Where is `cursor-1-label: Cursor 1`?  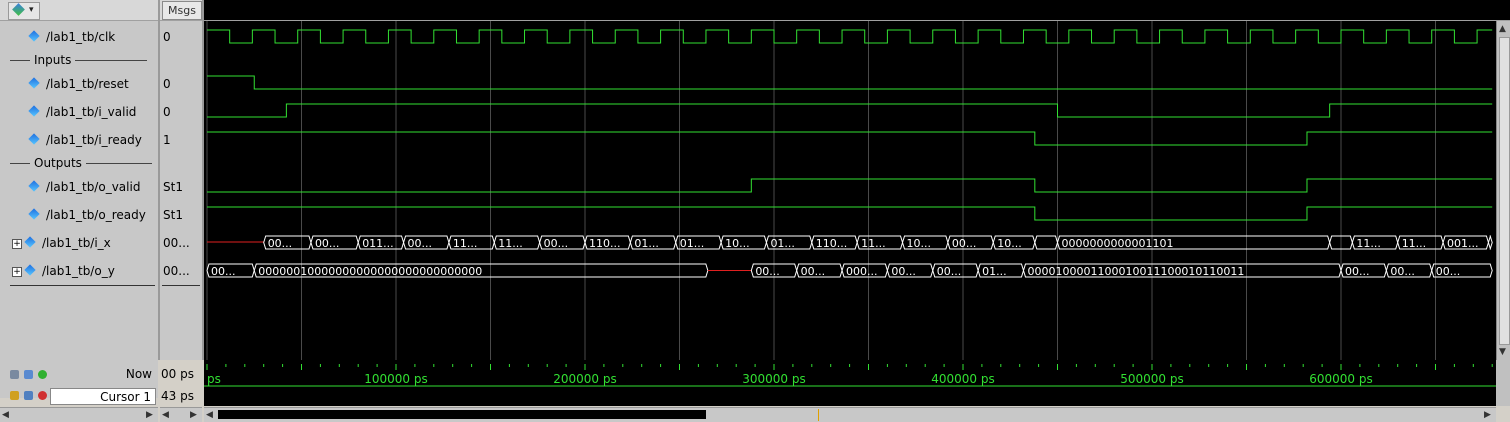
cursor-1-label: Cursor 1 is located at coordinates (103, 396).